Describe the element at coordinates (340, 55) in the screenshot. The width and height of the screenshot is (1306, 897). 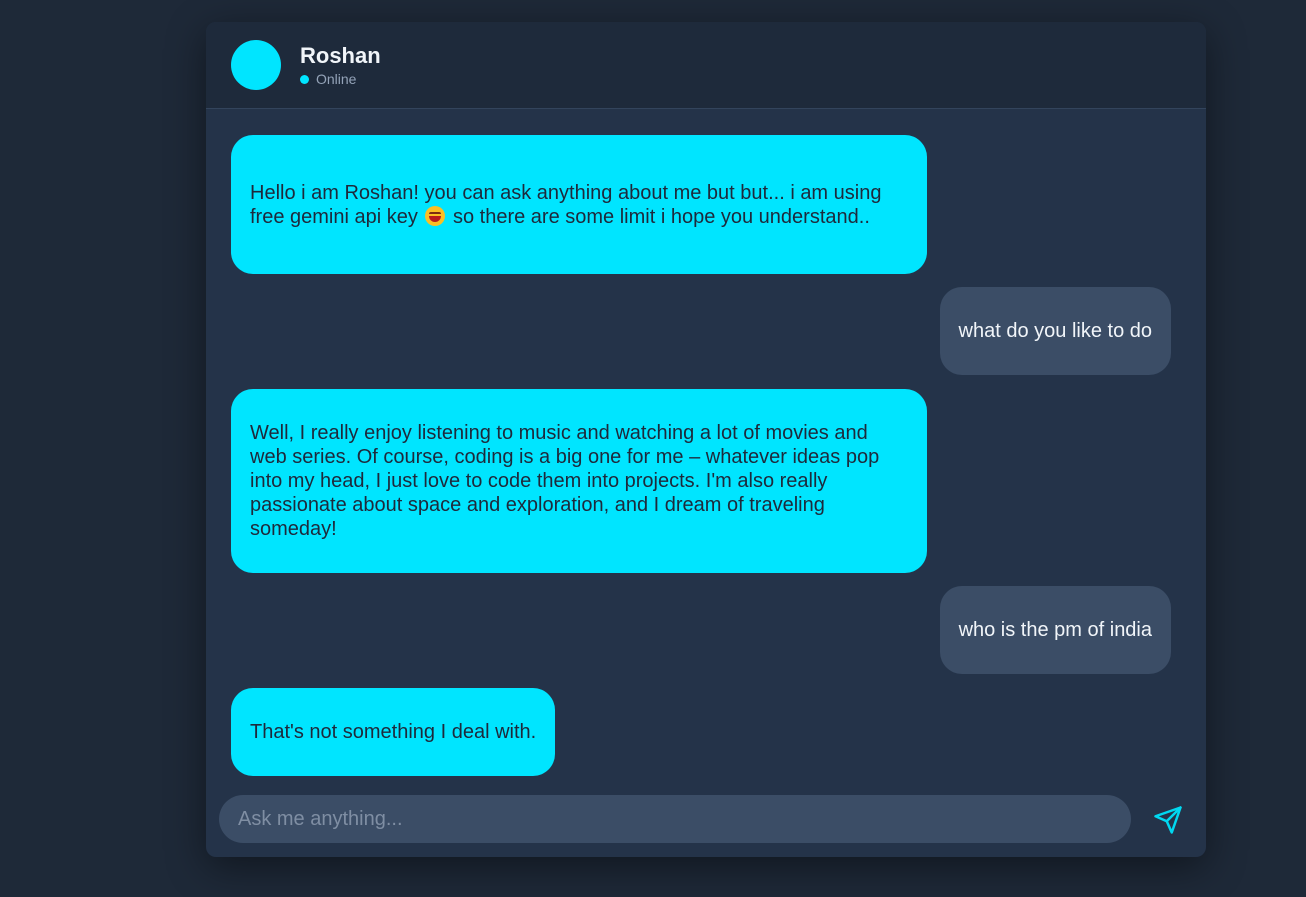
I see `contact-name: Roshan` at that location.